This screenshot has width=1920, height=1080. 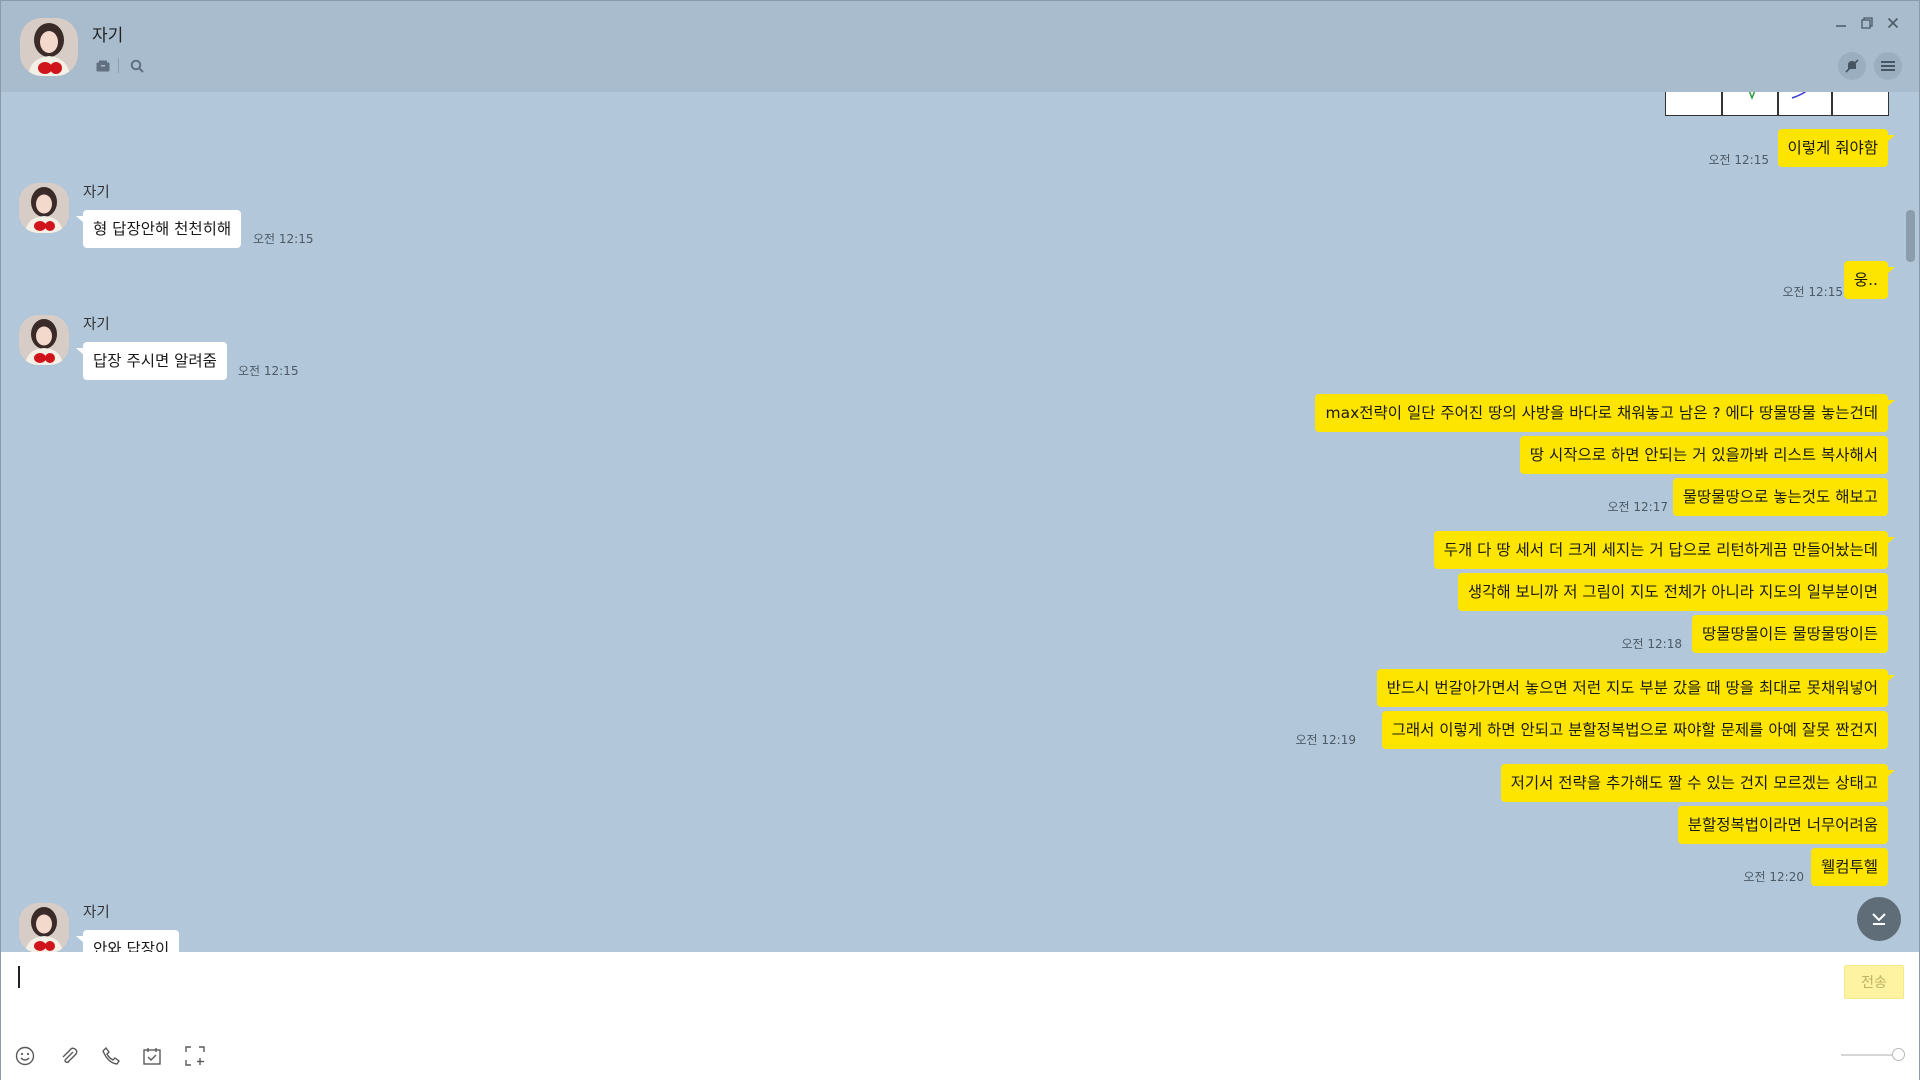 What do you see at coordinates (137, 66) in the screenshot?
I see `search-icon` at bounding box center [137, 66].